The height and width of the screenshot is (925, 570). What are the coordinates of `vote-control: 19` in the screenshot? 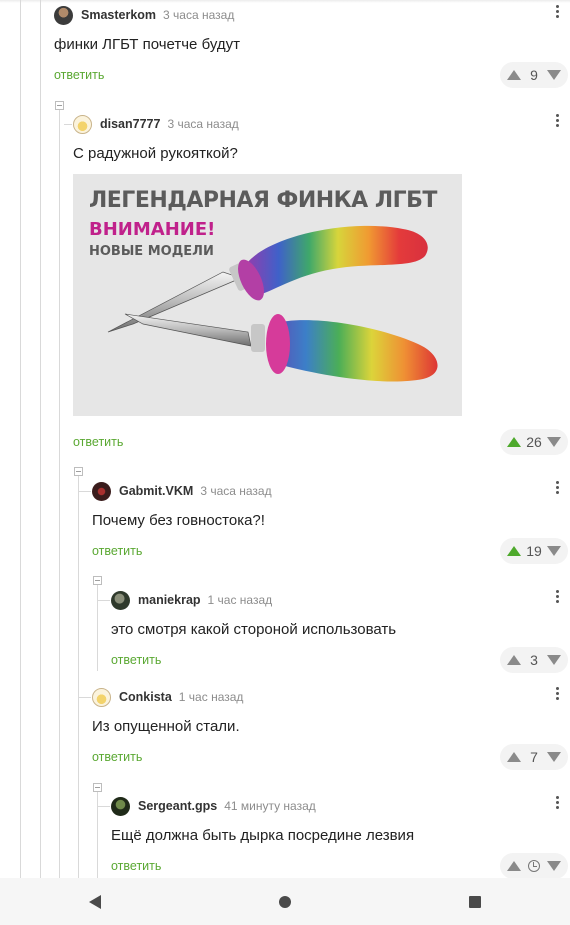 It's located at (534, 551).